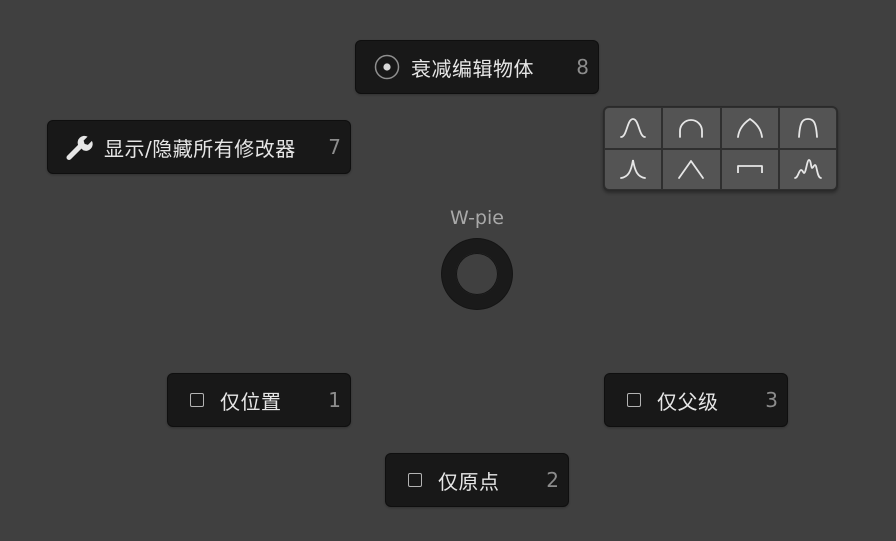 This screenshot has height=541, width=896. I want to click on falloff-shape-grid, so click(720, 148).